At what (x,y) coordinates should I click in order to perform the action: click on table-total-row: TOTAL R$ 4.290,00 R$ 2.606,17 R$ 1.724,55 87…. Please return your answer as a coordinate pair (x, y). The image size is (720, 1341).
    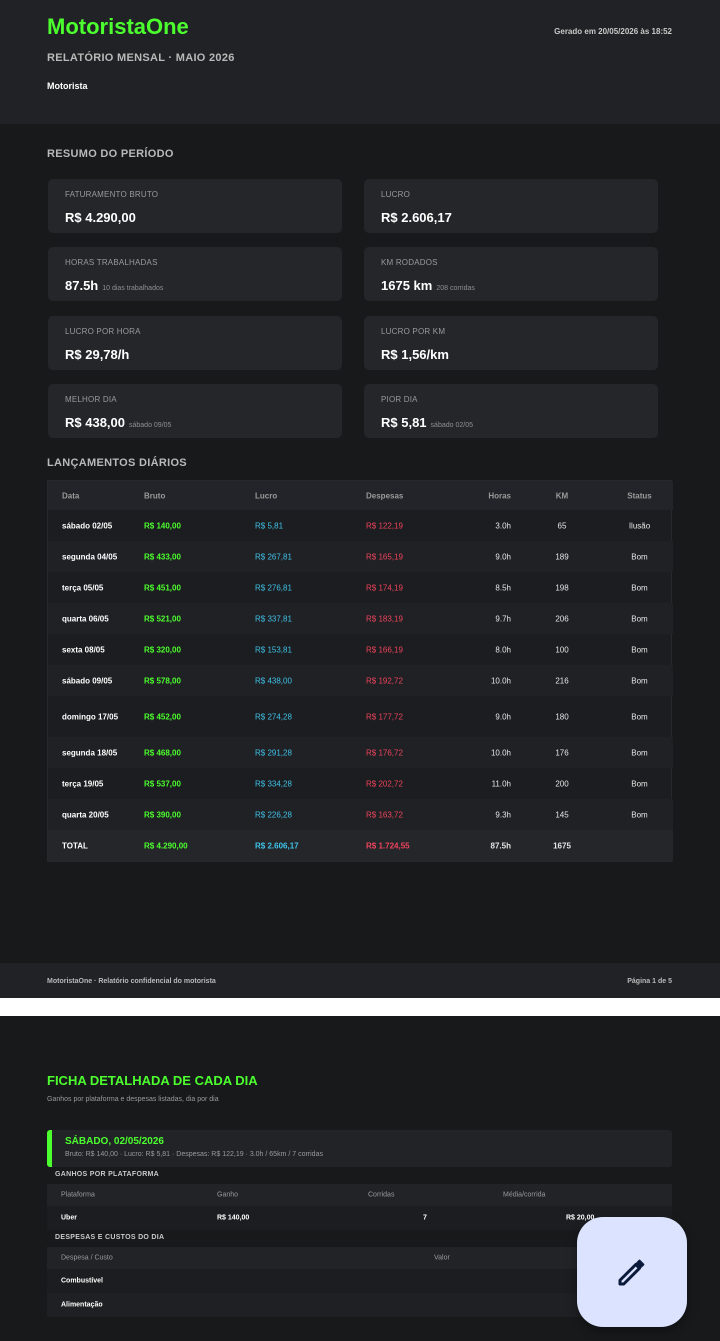
    Looking at the image, I should click on (360, 845).